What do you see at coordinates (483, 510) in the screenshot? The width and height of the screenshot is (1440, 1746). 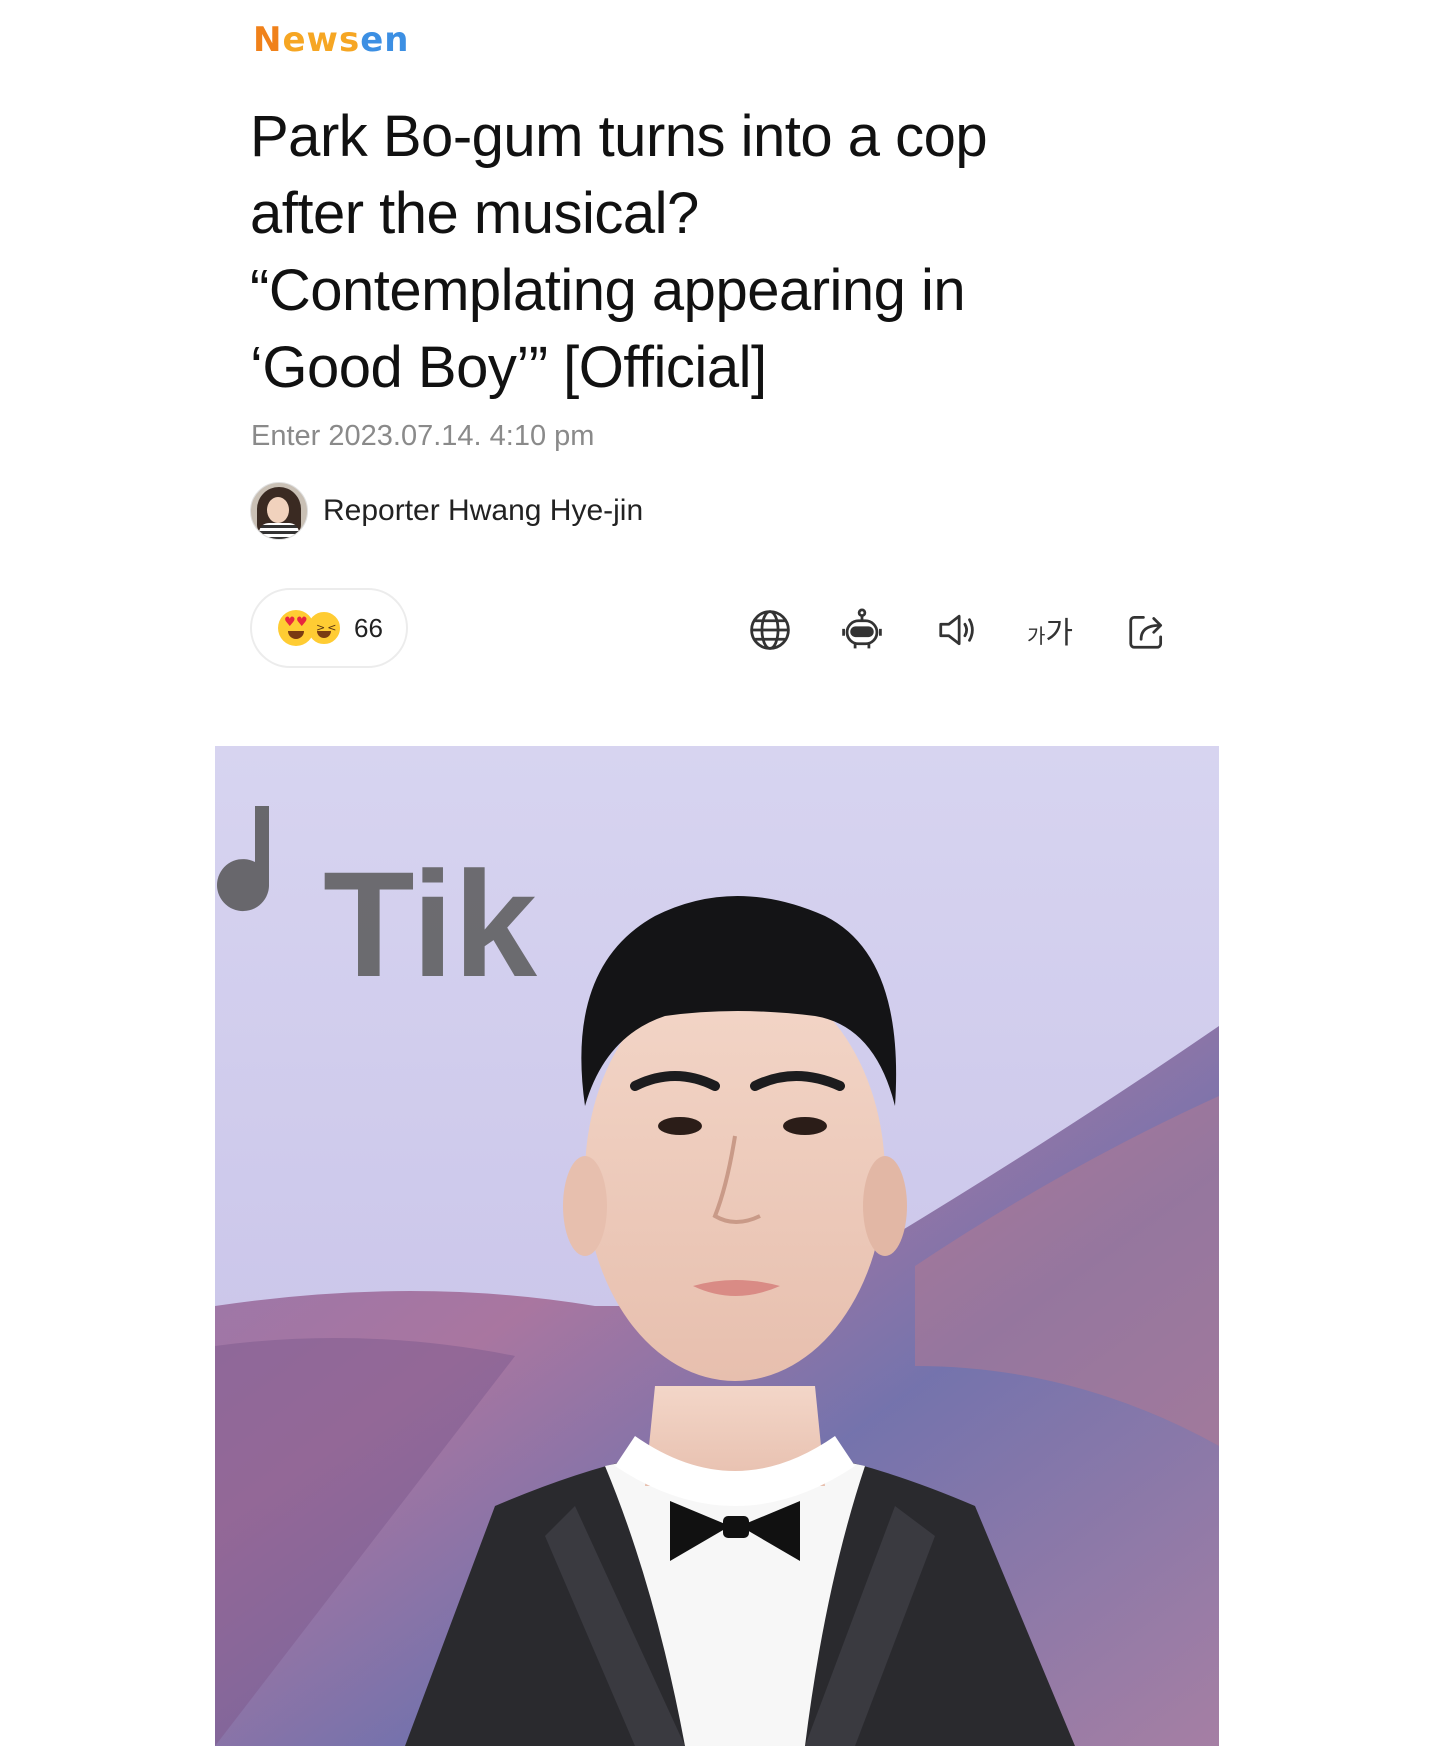 I see `reporter-name: Reporter Hwang Hye-jin` at bounding box center [483, 510].